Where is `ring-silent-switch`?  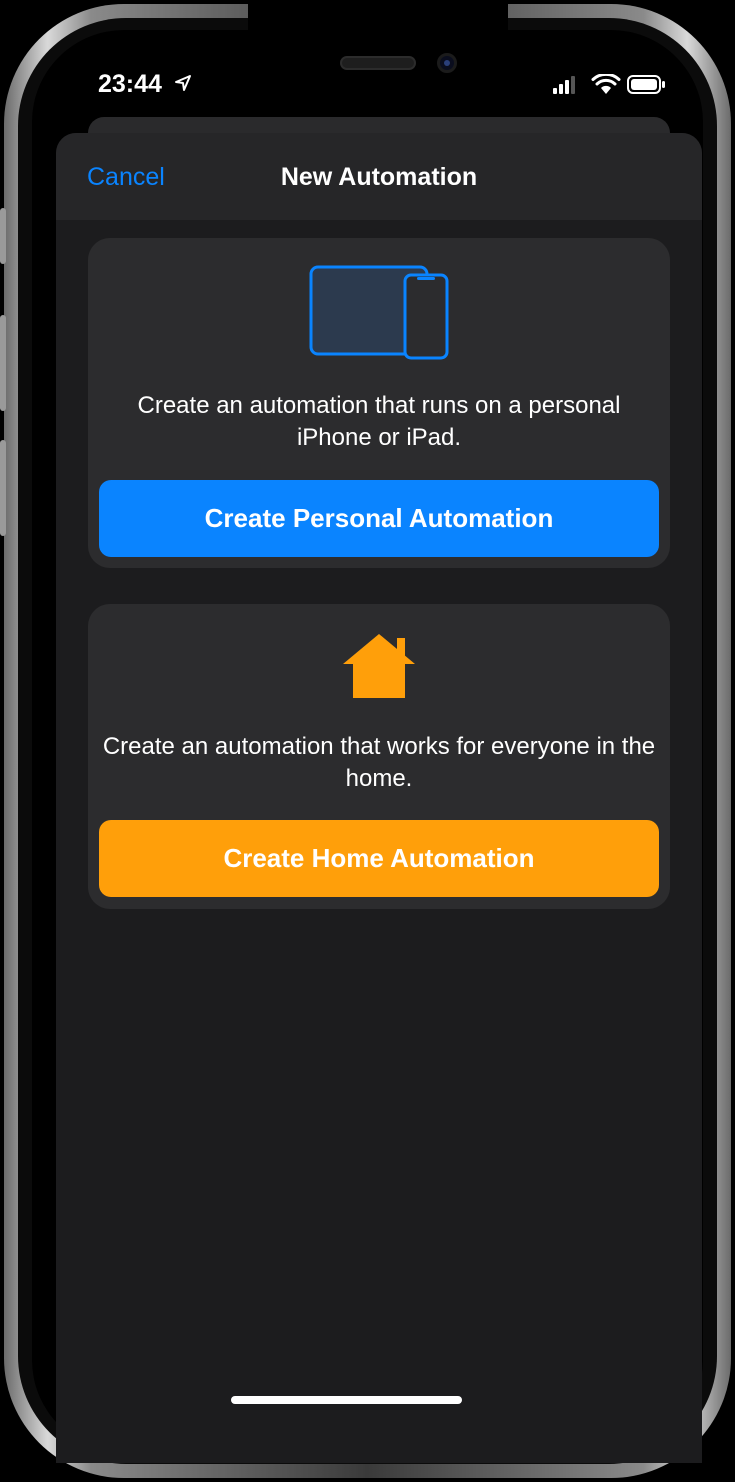
ring-silent-switch is located at coordinates (3, 236).